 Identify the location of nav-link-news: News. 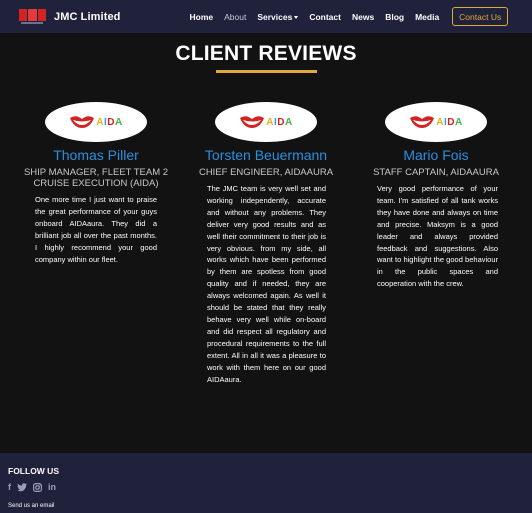
(363, 17).